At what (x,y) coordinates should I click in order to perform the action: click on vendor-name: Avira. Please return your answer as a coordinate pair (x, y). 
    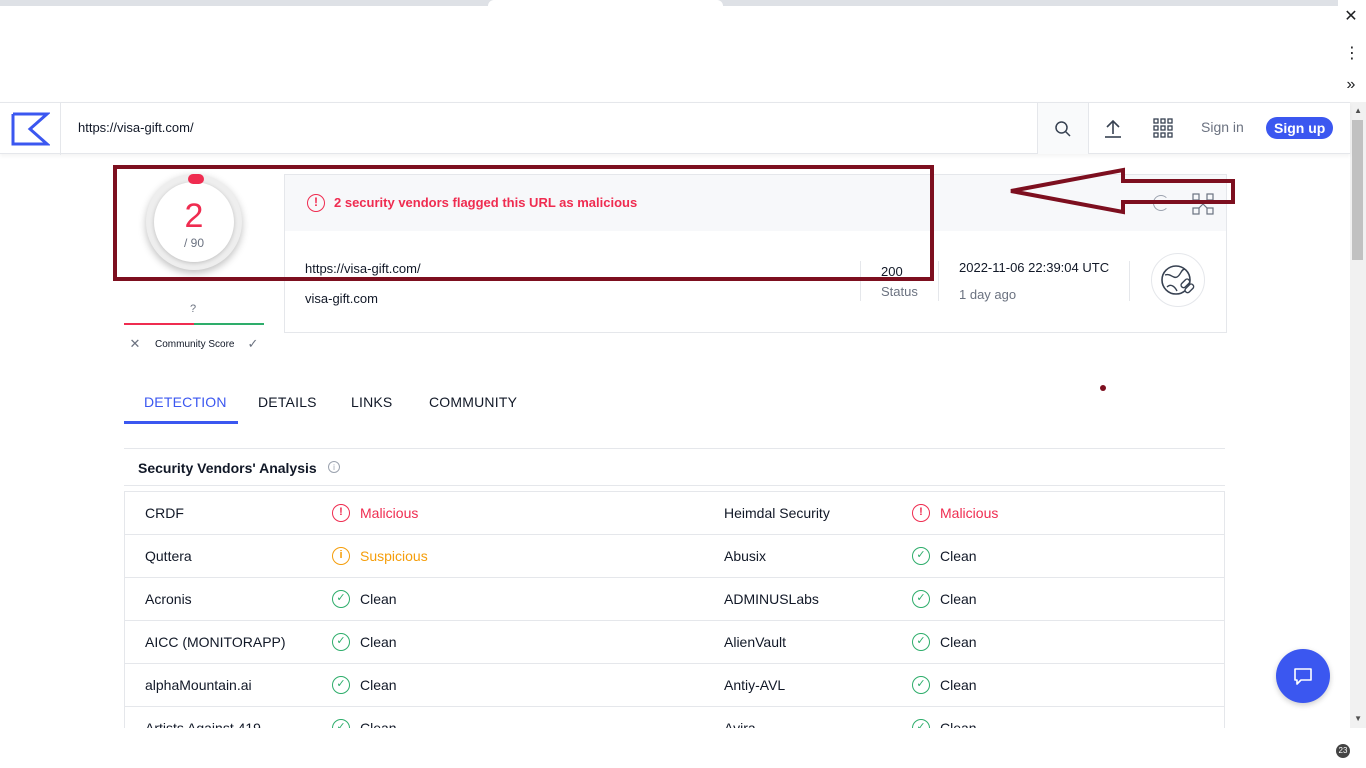
    Looking at the image, I should click on (740, 724).